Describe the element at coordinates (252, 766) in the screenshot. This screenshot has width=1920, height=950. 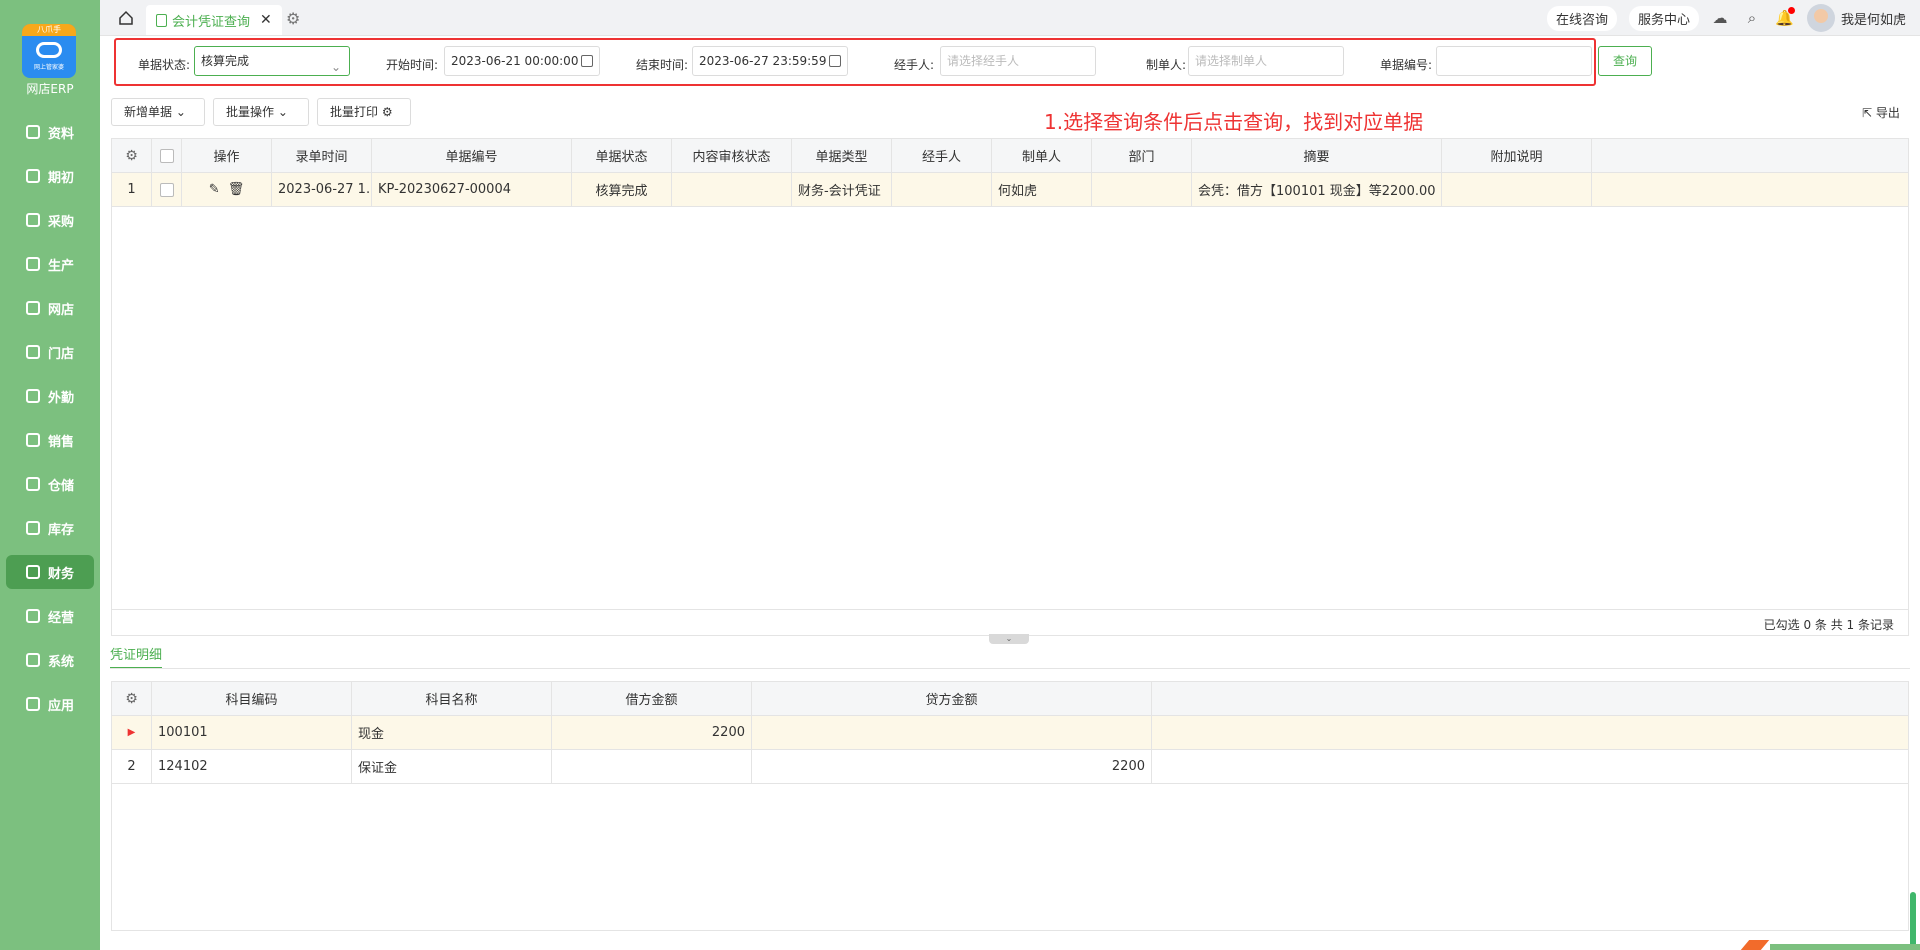
I see `cell-code: 124102` at that location.